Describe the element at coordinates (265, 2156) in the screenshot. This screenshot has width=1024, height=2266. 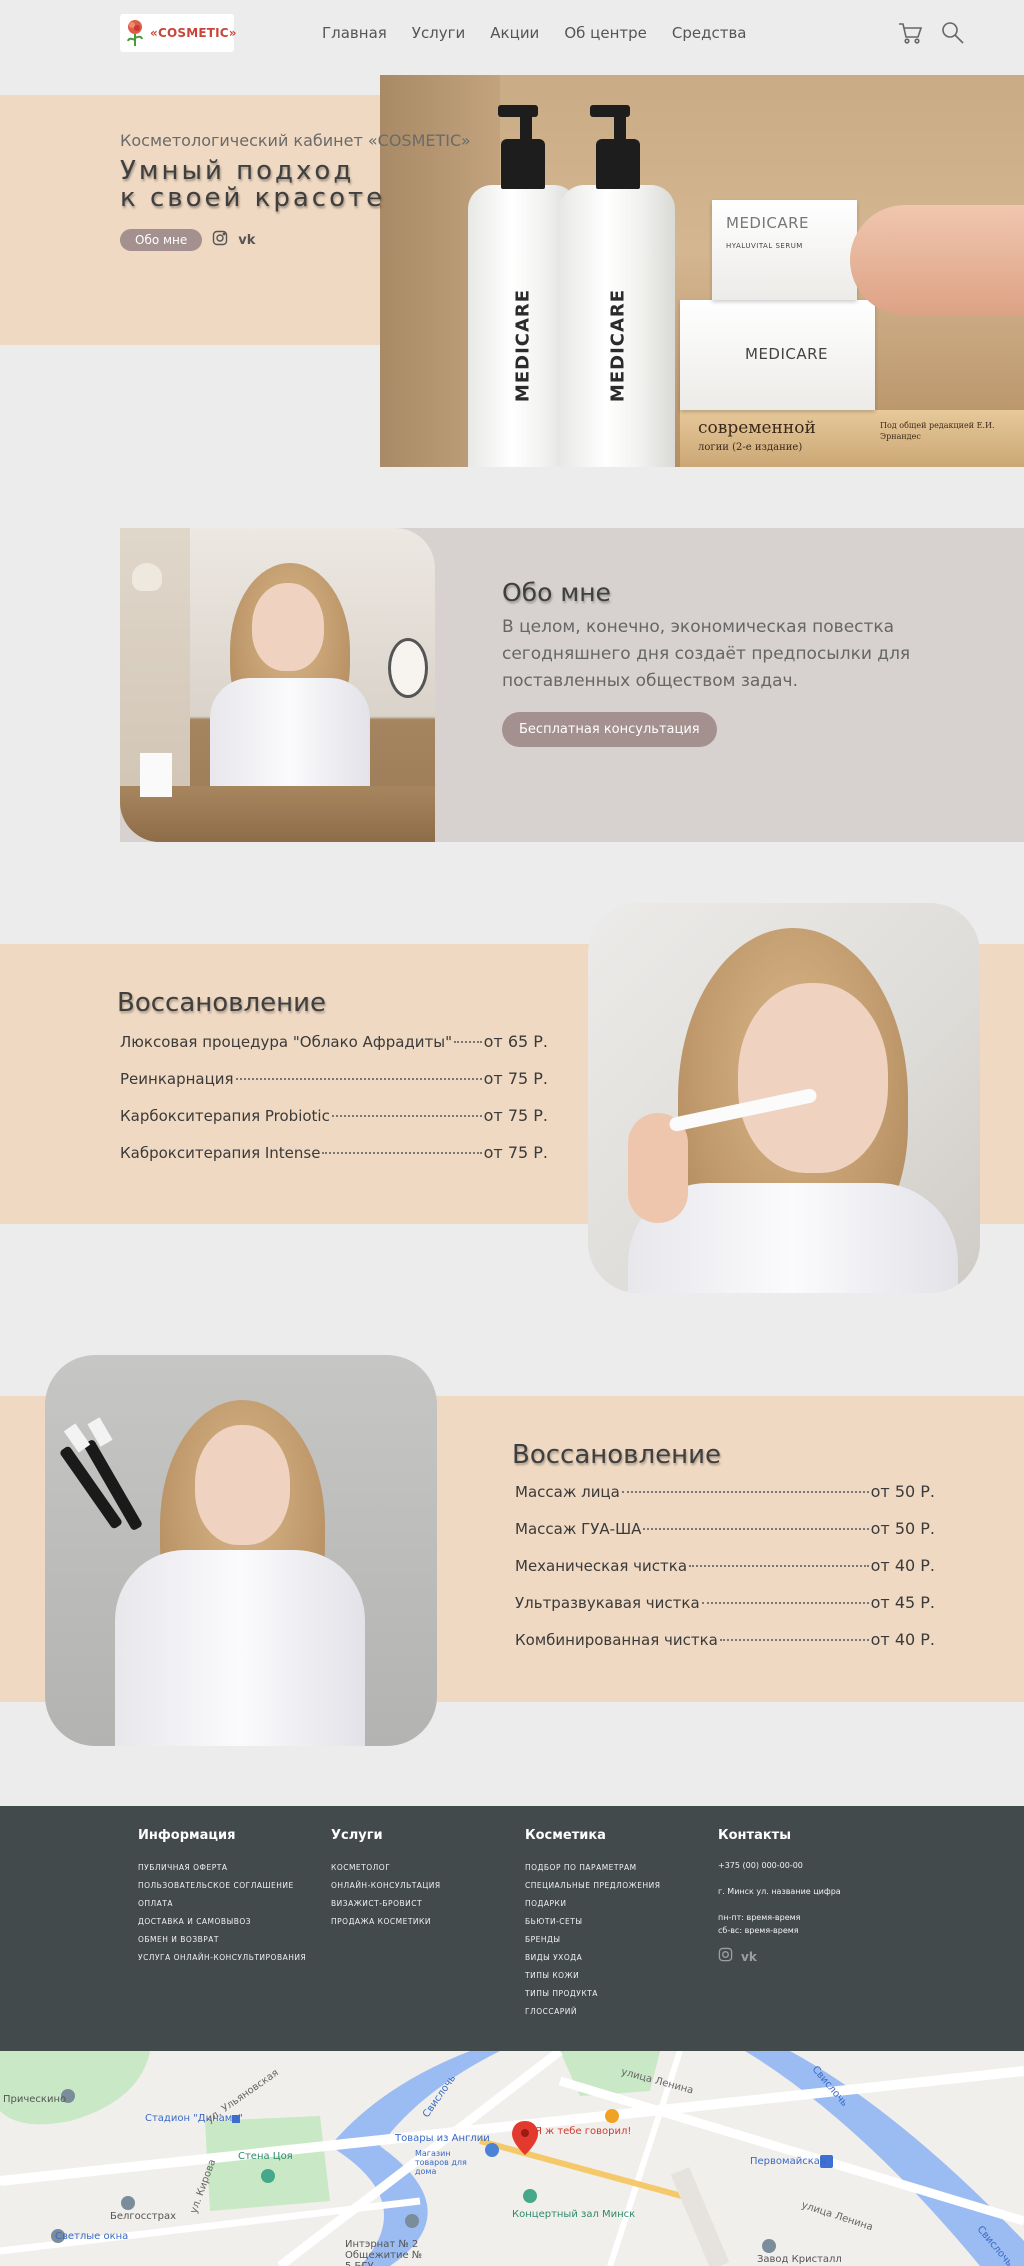
I see `map-label: Стена Цоя` at that location.